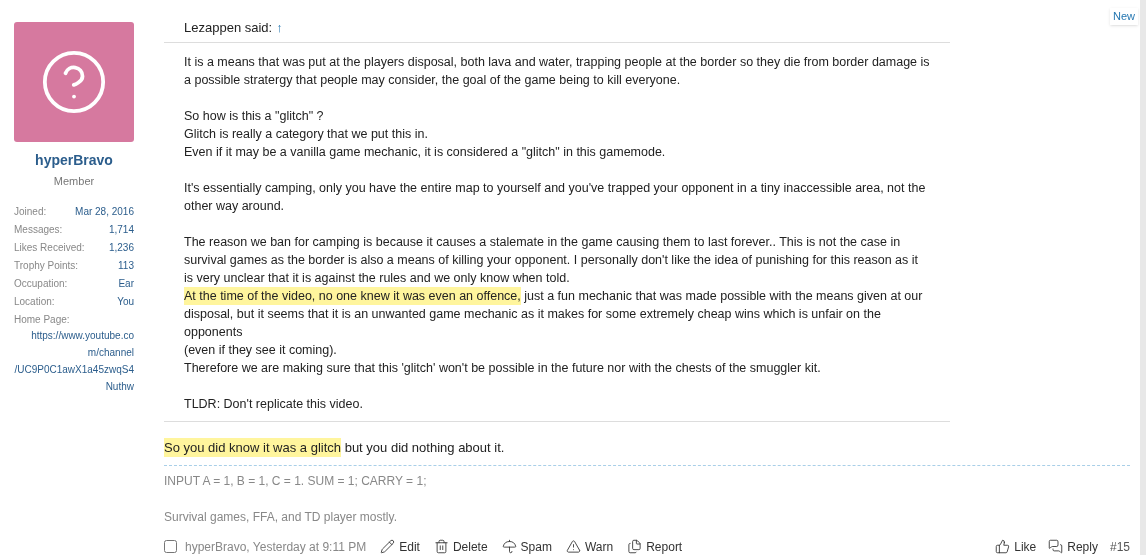  Describe the element at coordinates (335, 447) in the screenshot. I see `reply-text: So you did know it was a glitch but you did nothing about it.` at that location.